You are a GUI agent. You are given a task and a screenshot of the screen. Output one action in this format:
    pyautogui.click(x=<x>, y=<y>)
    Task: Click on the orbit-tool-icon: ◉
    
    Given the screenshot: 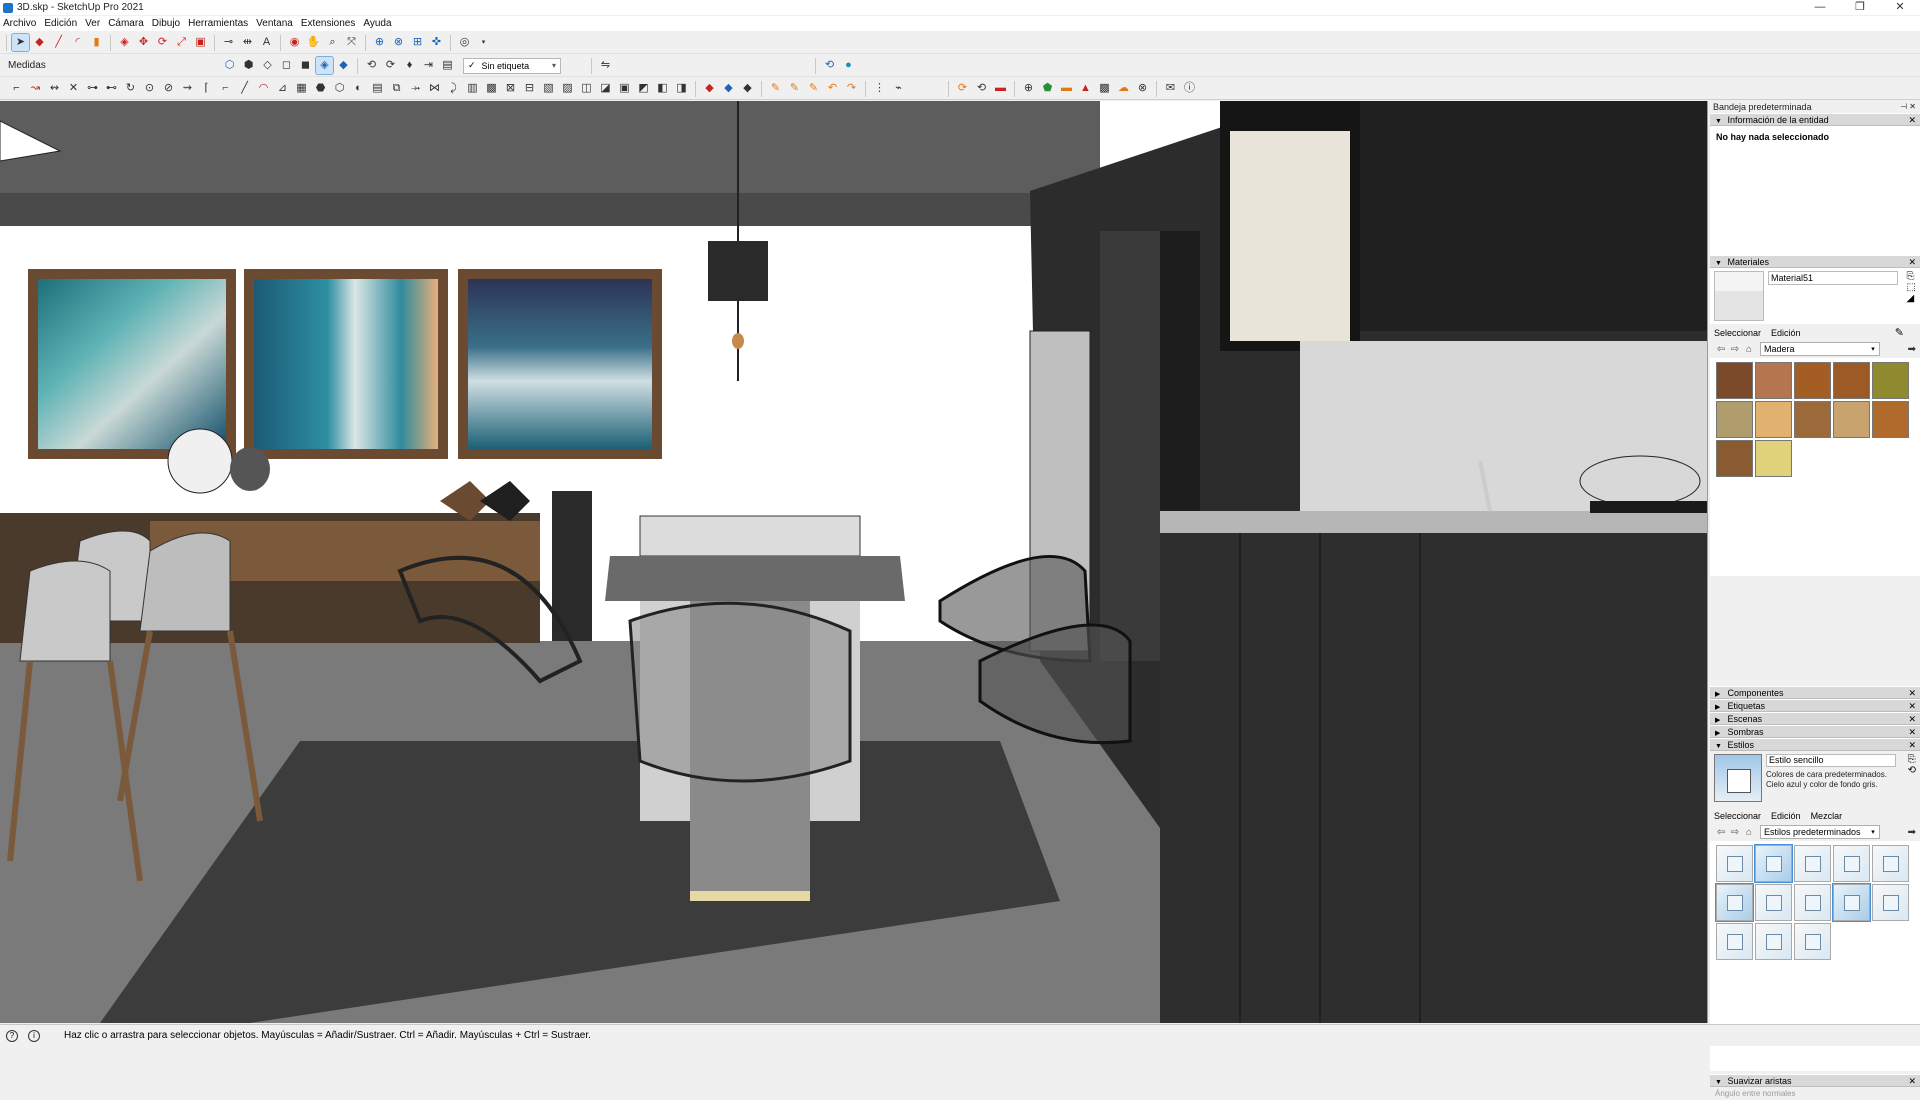 What is the action you would take?
    pyautogui.click(x=294, y=42)
    